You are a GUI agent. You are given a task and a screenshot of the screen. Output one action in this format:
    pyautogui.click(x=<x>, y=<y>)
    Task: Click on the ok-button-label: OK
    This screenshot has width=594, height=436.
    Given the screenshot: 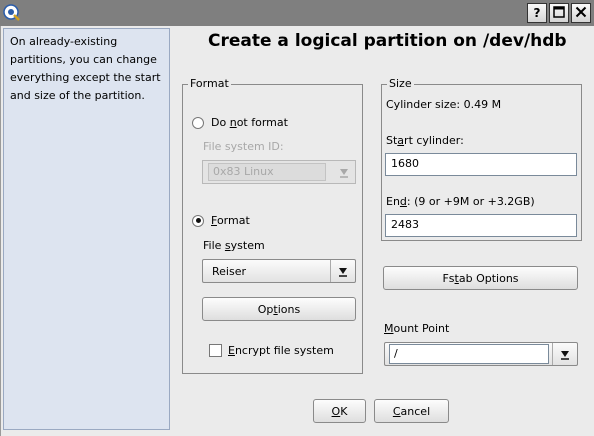 What is the action you would take?
    pyautogui.click(x=339, y=411)
    